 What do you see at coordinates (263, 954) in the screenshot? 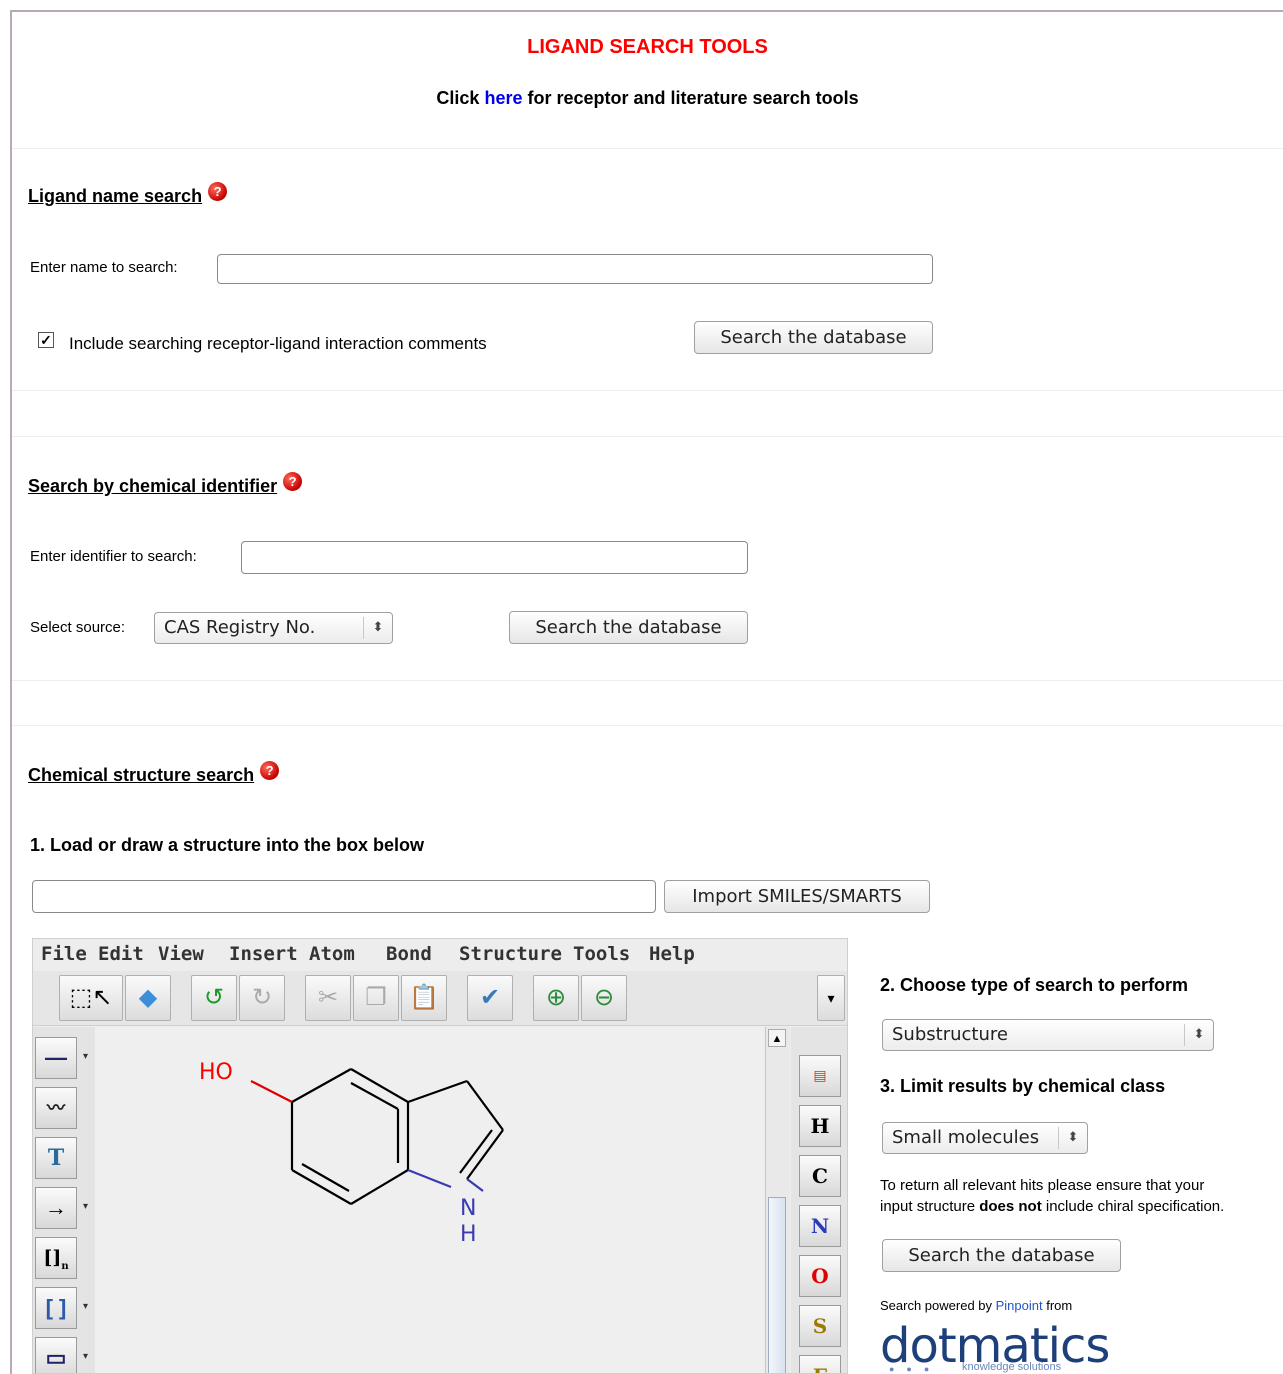
I see `menu-insert: Insert` at bounding box center [263, 954].